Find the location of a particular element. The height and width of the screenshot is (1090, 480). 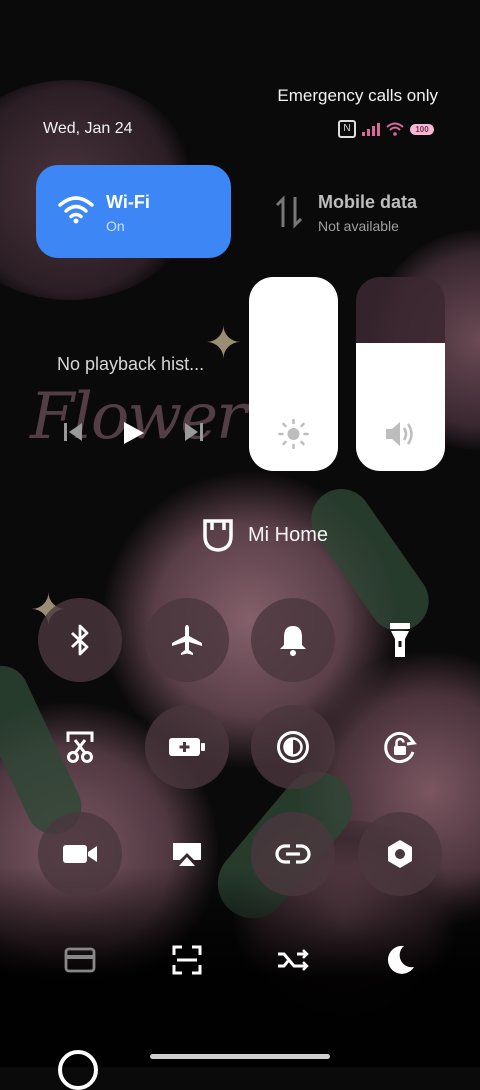

airplane-toggle is located at coordinates (187, 640).